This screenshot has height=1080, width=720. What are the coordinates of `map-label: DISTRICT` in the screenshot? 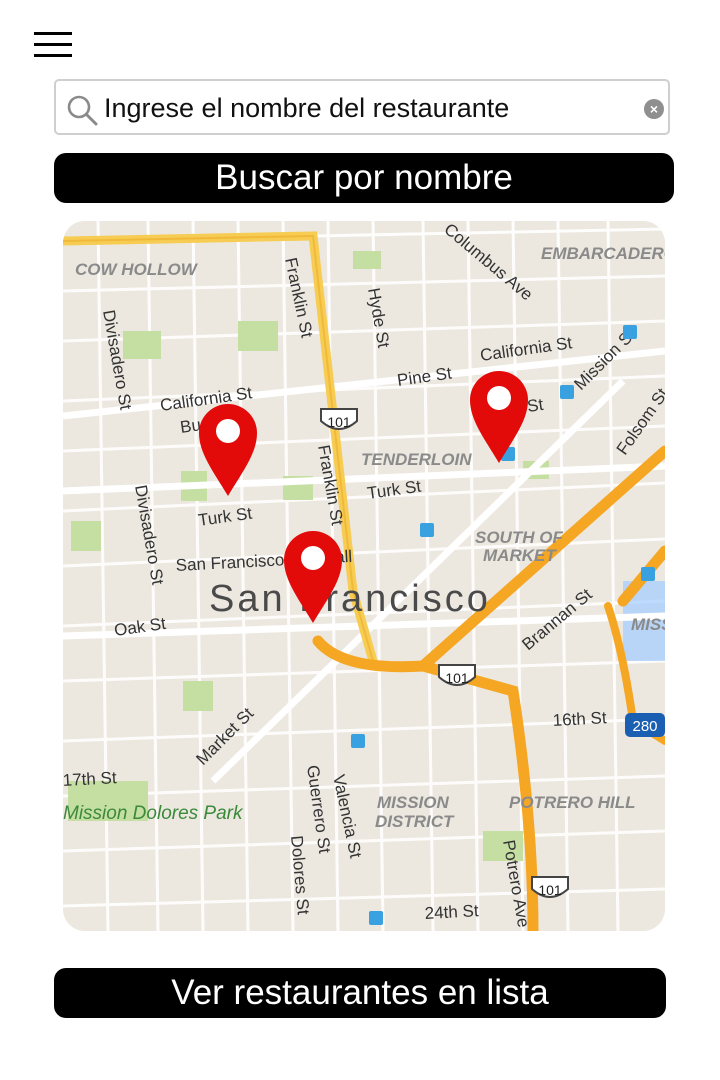 It's located at (415, 821).